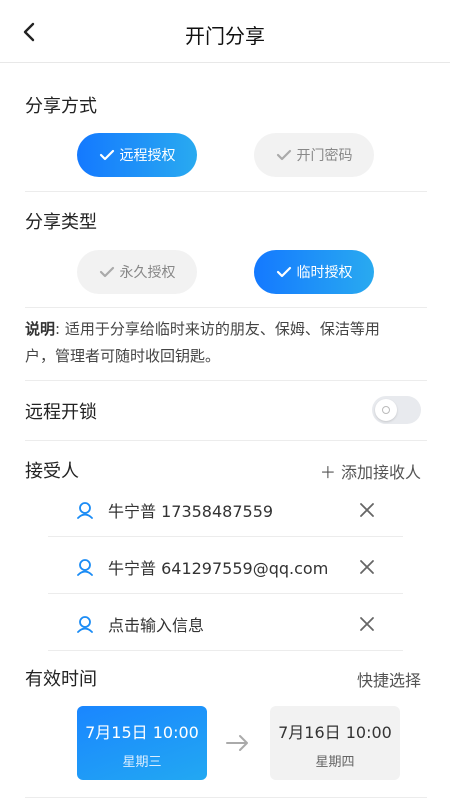 This screenshot has width=450, height=800. I want to click on temporary-auth-option: 临时授权, so click(314, 272).